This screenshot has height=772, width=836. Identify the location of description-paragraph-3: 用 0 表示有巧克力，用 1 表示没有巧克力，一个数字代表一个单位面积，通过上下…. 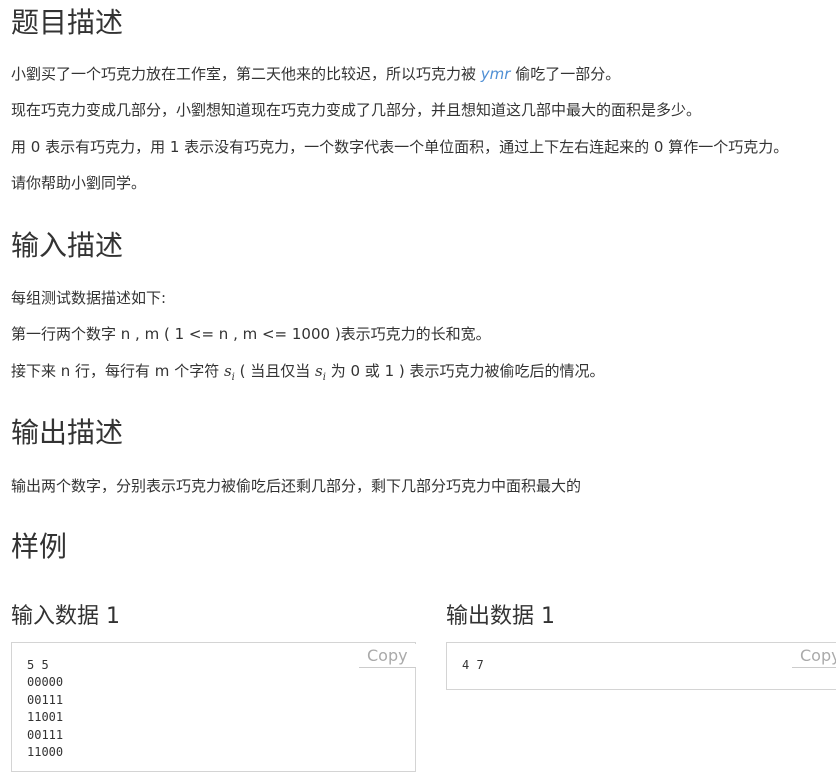
(400, 147).